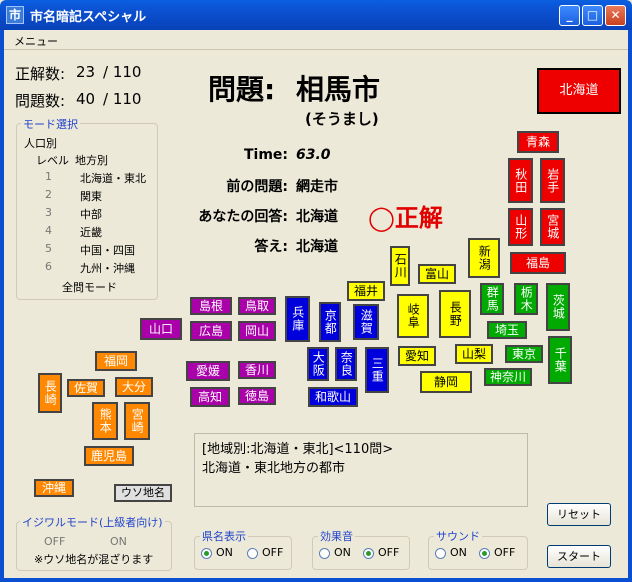  I want to click on pref-button-wakayama: 和歌山, so click(333, 397).